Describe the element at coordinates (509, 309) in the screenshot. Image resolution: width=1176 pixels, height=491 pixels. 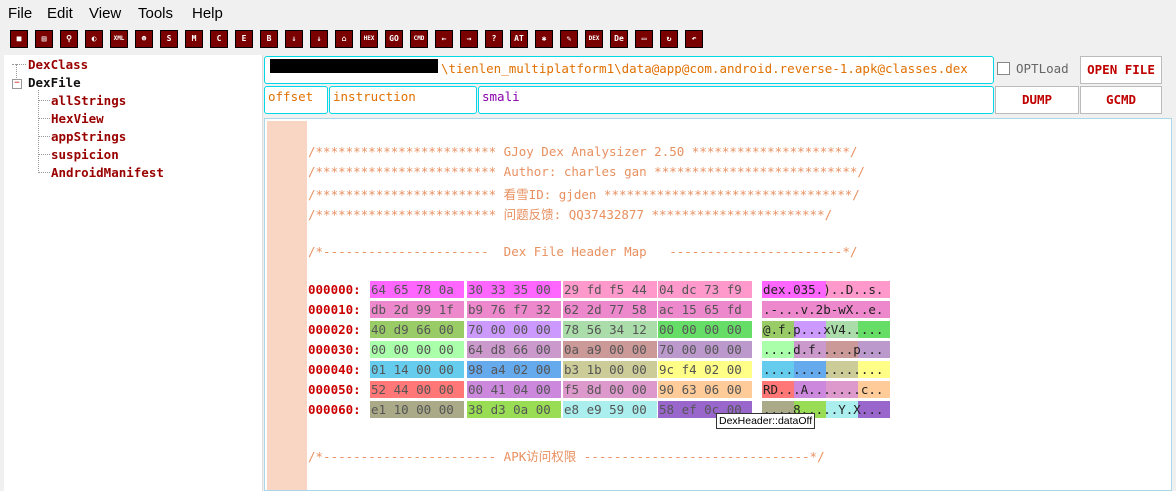
I see `hex-group: b9 76 f7 32` at that location.